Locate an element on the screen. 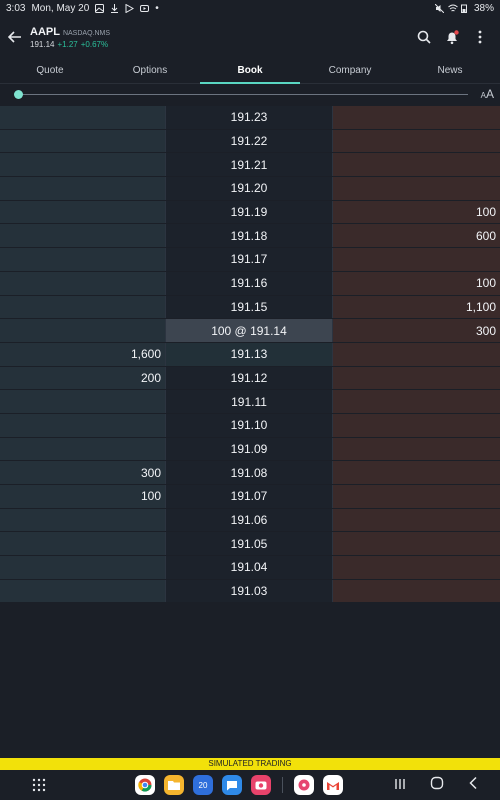 The height and width of the screenshot is (800, 500). book-row: 191.03 is located at coordinates (250, 591).